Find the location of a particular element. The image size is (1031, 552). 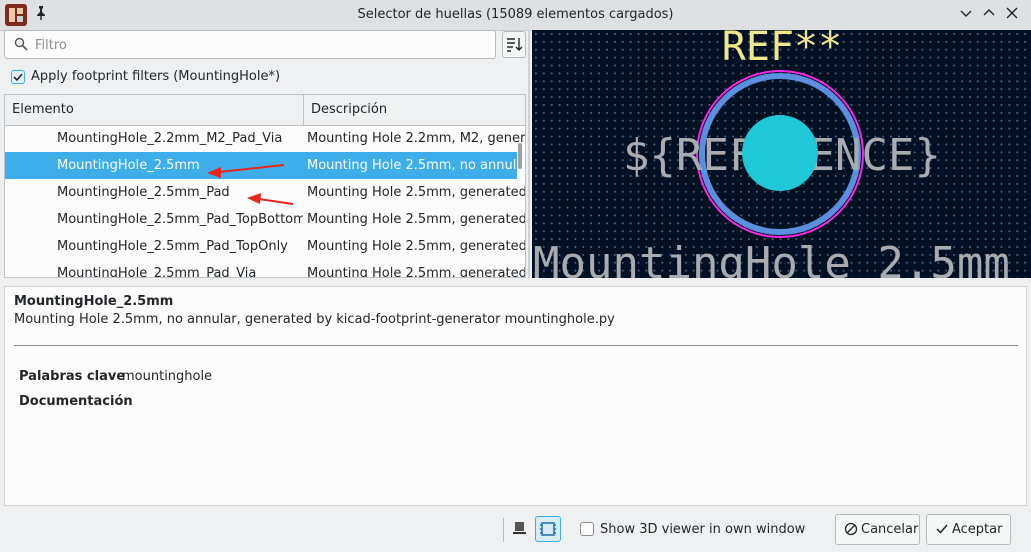

selected-footprint-name: MountingHole_2.5mm is located at coordinates (94, 301).